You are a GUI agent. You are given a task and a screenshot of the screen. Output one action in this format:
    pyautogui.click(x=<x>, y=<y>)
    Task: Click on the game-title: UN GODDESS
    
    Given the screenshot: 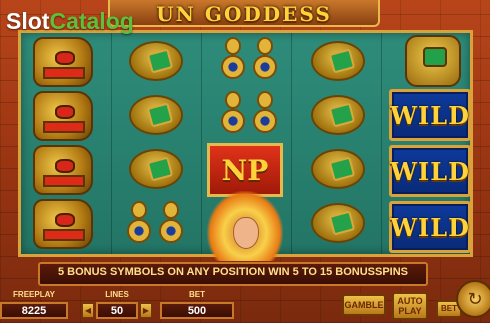 What is the action you would take?
    pyautogui.click(x=244, y=14)
    